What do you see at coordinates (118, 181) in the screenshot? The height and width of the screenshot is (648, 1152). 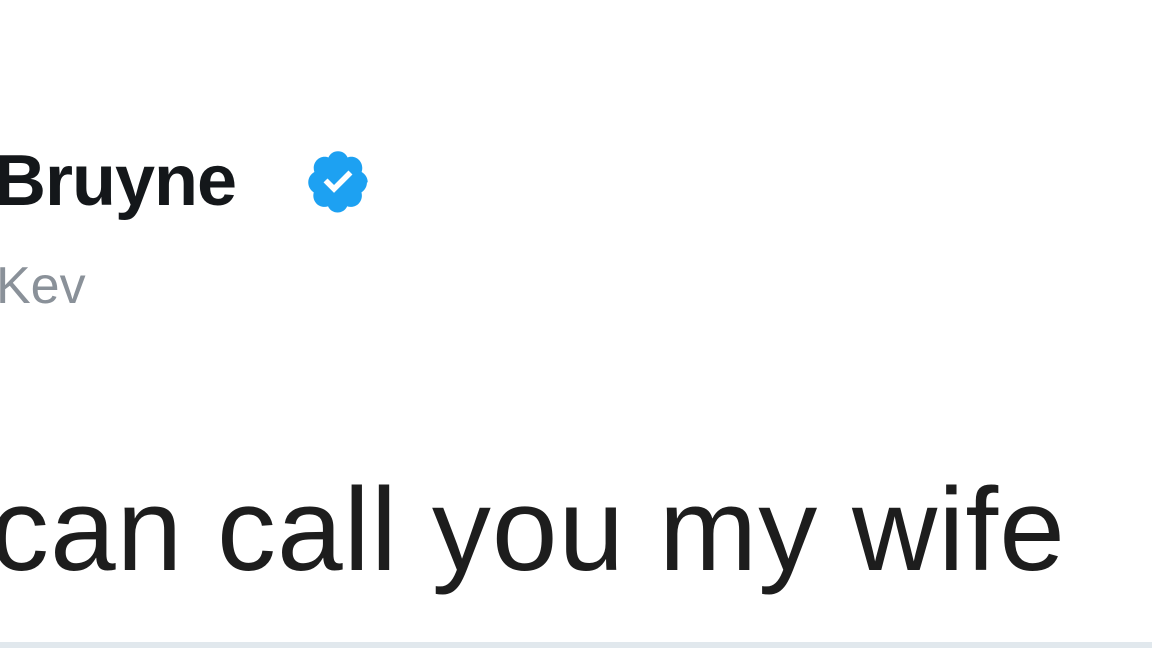 I see `display-name: Bruyne` at bounding box center [118, 181].